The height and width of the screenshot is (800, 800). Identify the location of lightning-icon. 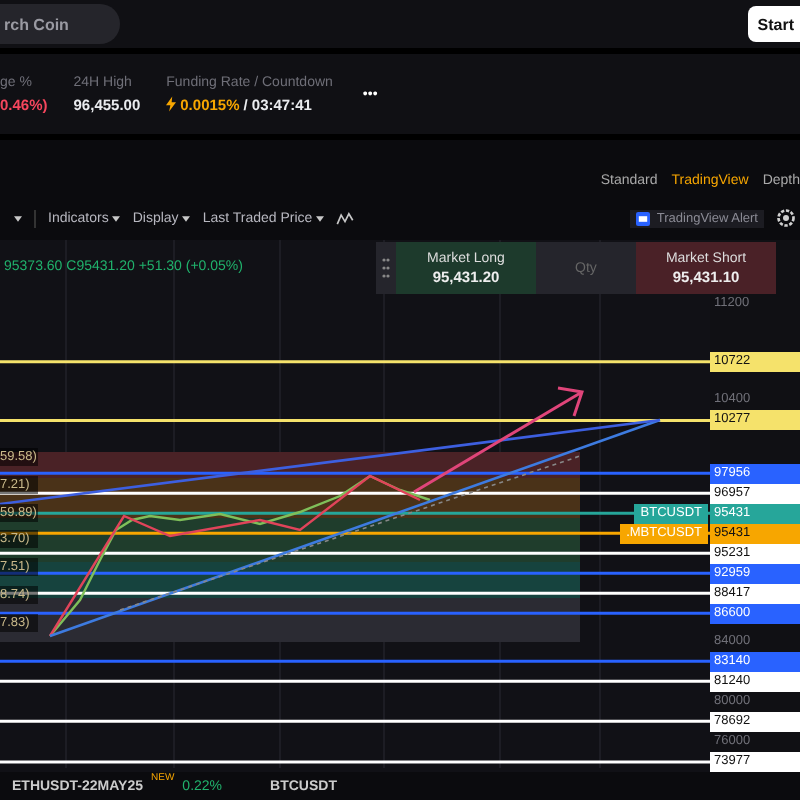
(171, 104).